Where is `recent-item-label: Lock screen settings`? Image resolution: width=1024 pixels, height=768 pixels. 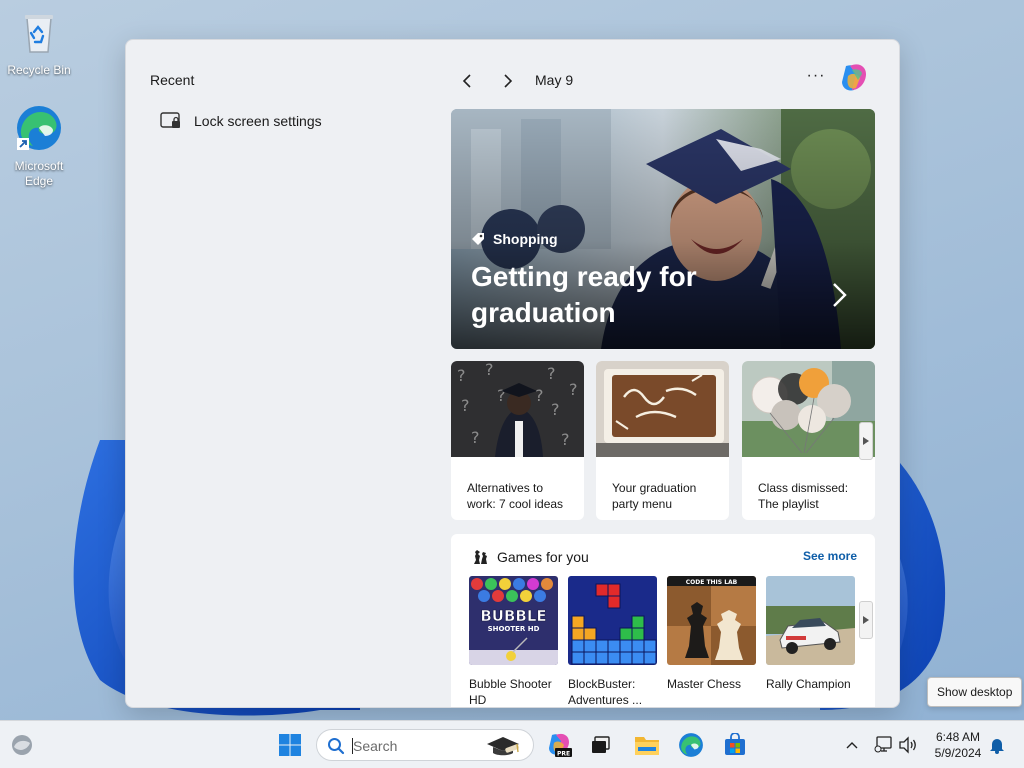
recent-item-label: Lock screen settings is located at coordinates (258, 121).